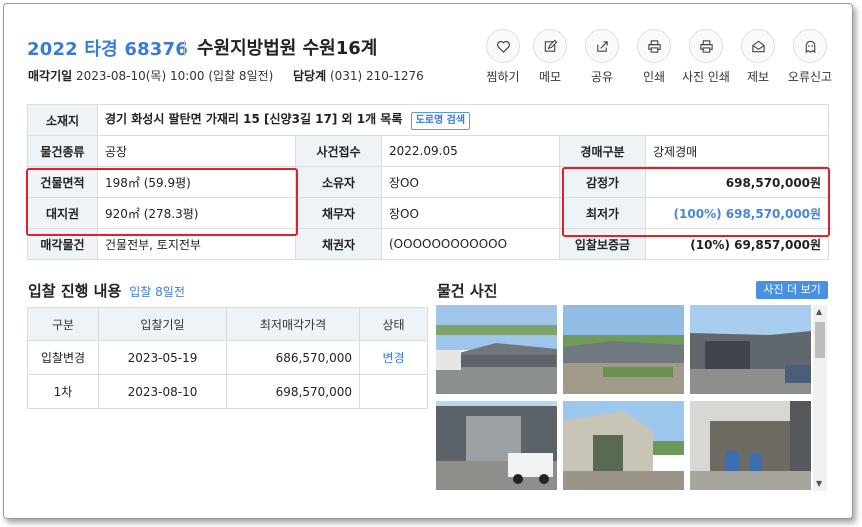 The height and width of the screenshot is (527, 862). I want to click on bid-date: 2023-05-19, so click(162, 357).